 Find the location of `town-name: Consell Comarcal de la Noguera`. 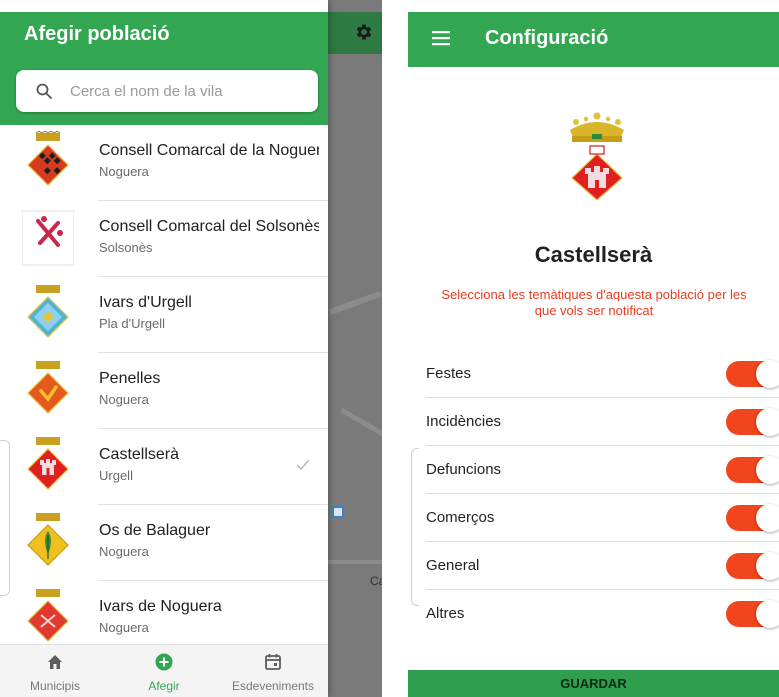

town-name: Consell Comarcal de la Noguera is located at coordinates (209, 150).